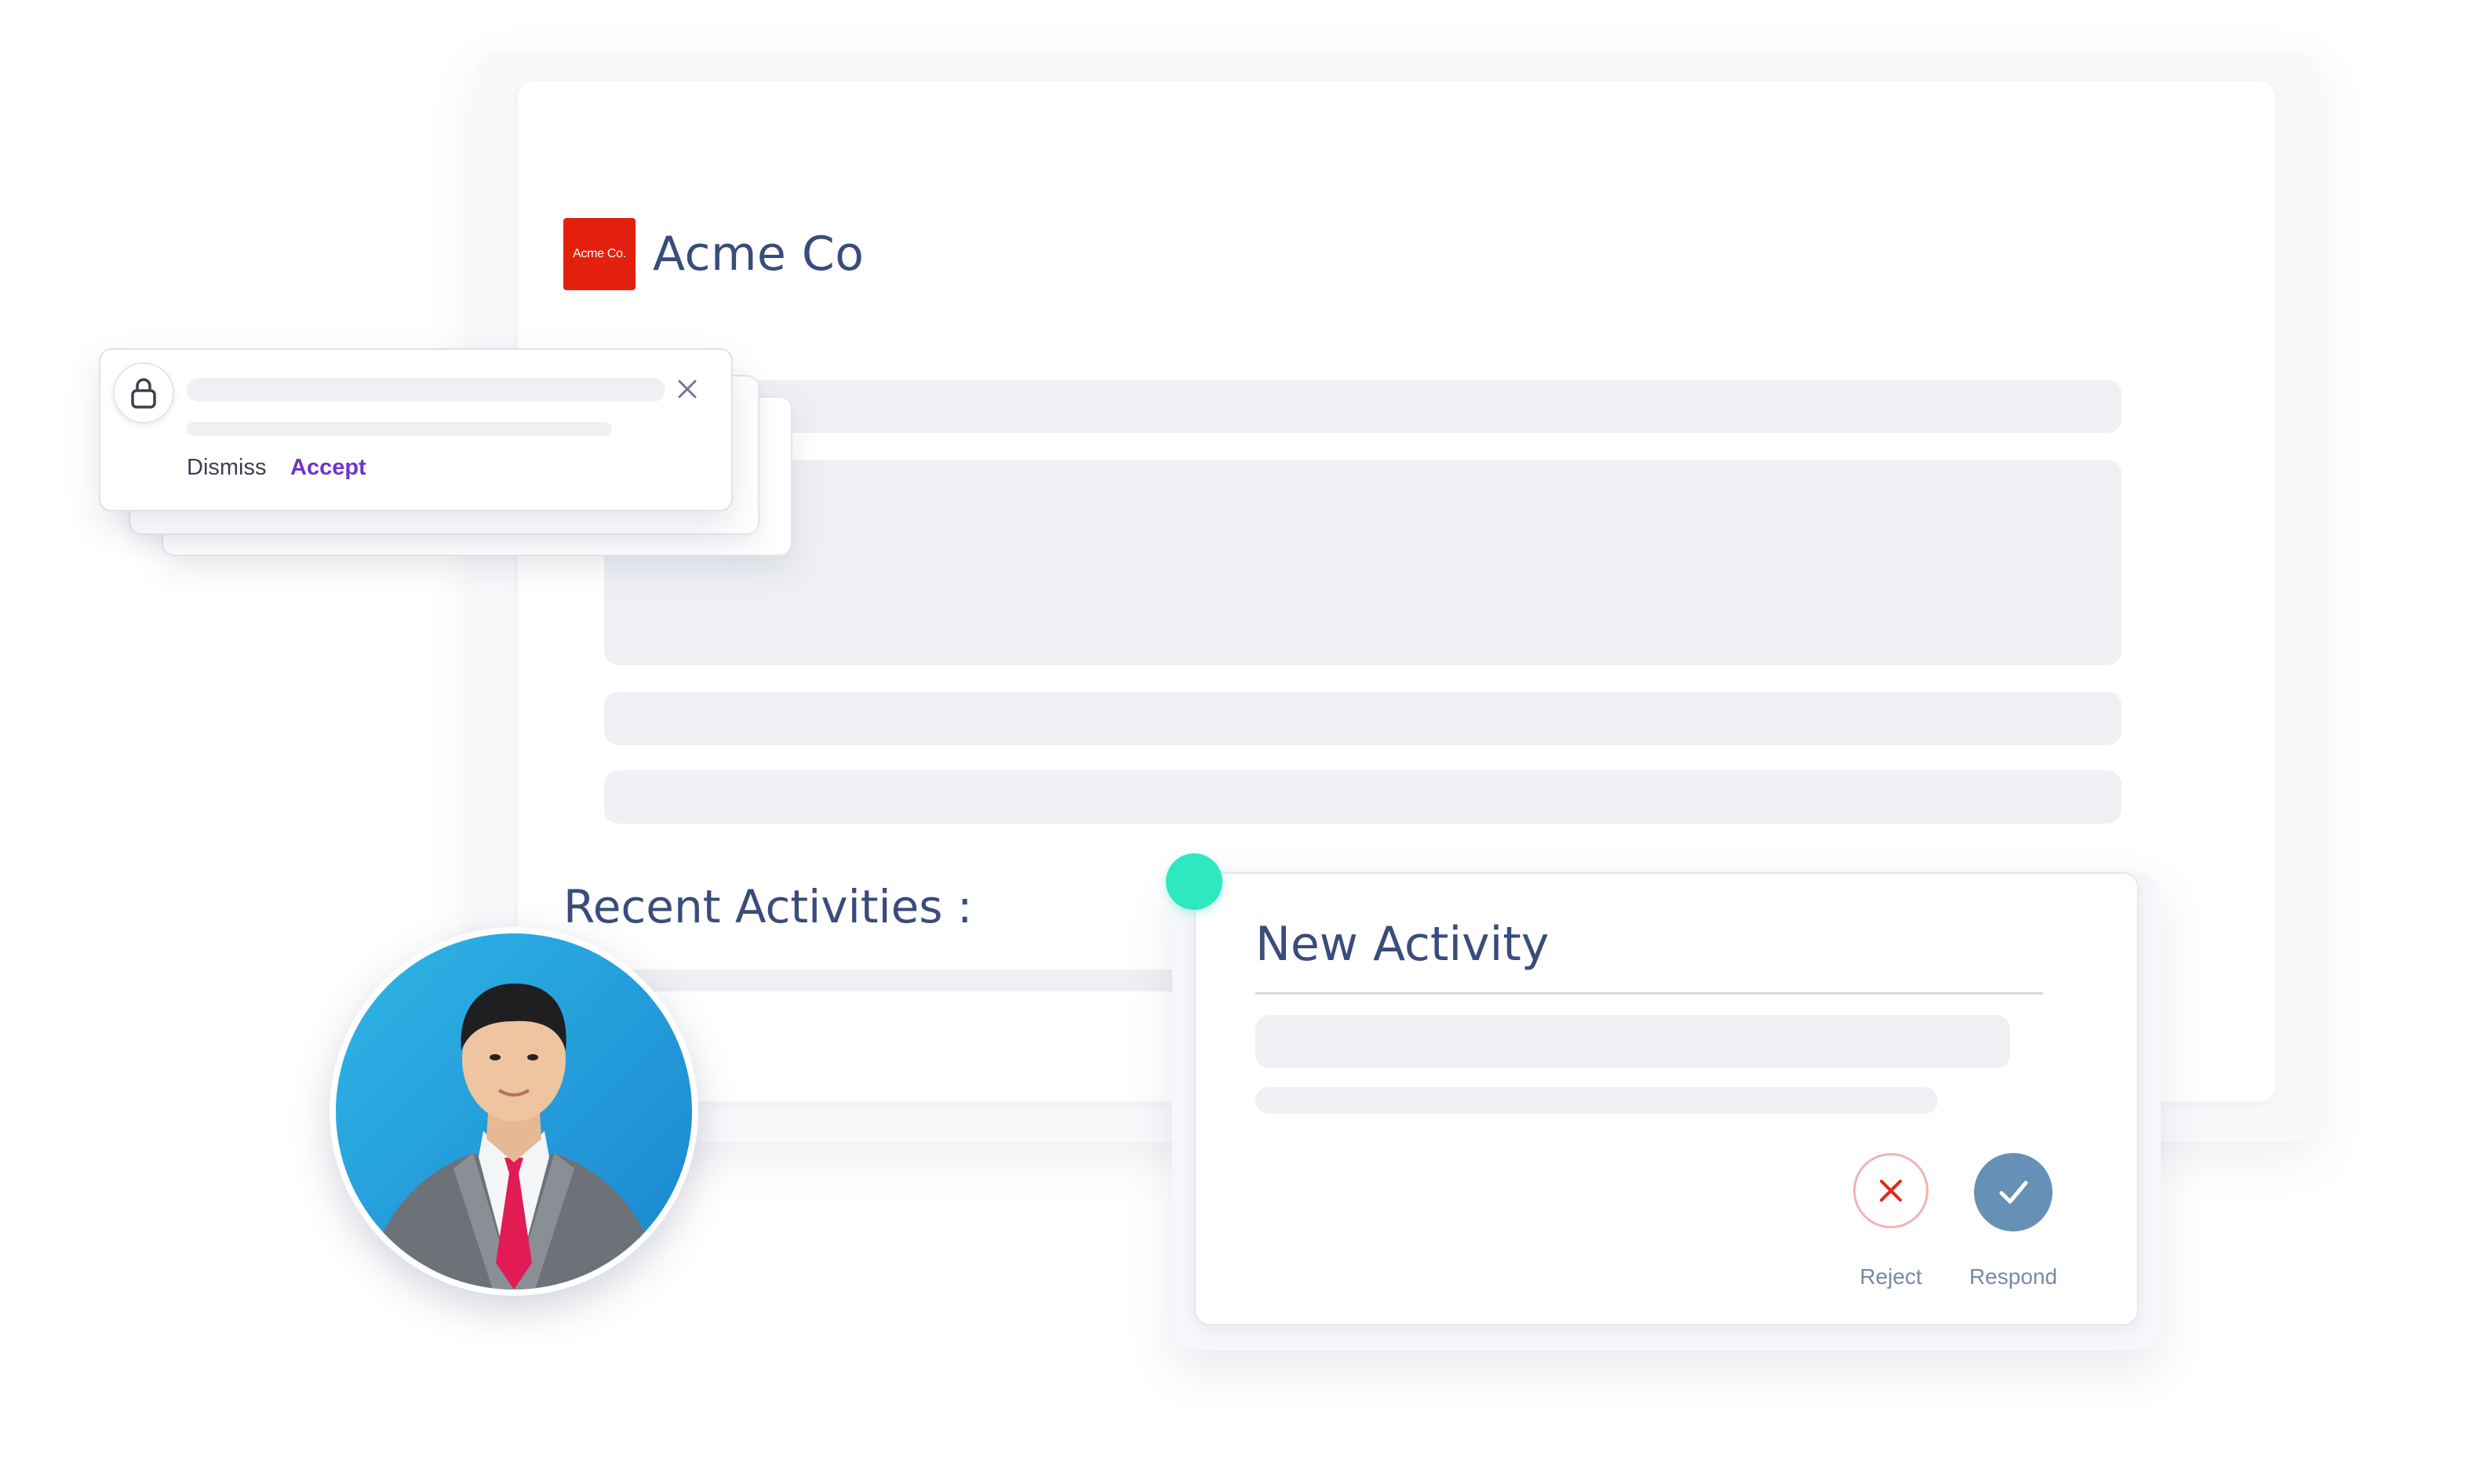 The height and width of the screenshot is (1484, 2484). What do you see at coordinates (1649, 993) in the screenshot?
I see `divider` at bounding box center [1649, 993].